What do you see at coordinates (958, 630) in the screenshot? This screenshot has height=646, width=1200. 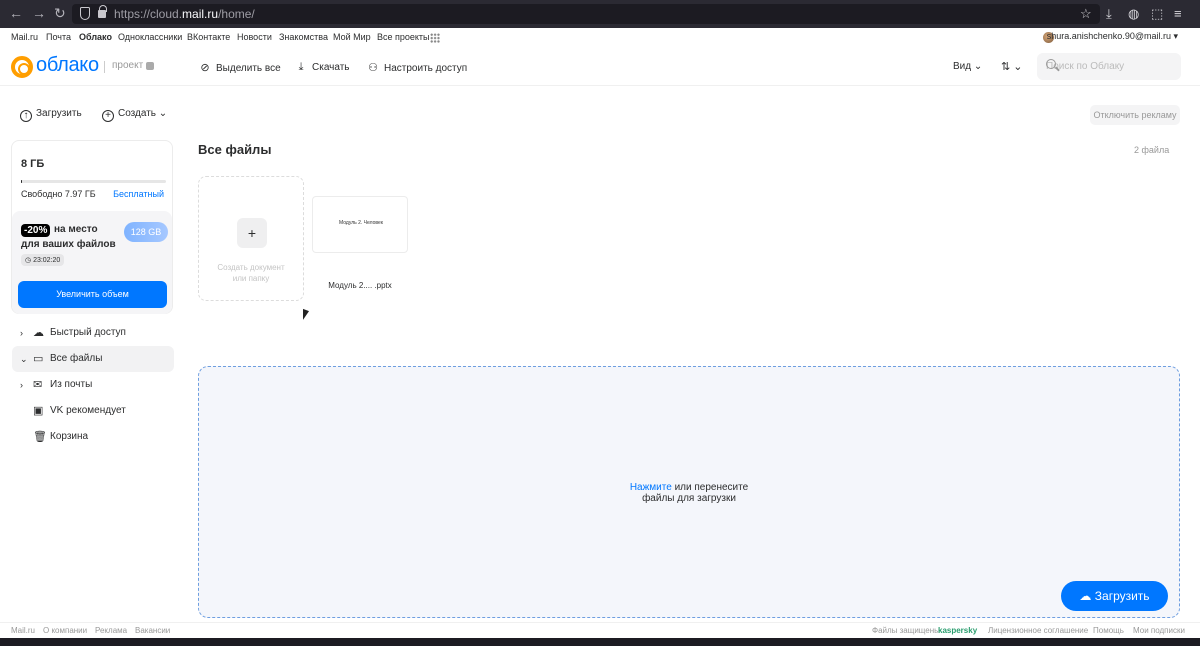 I see `kaspersky-logo: kaspersky` at bounding box center [958, 630].